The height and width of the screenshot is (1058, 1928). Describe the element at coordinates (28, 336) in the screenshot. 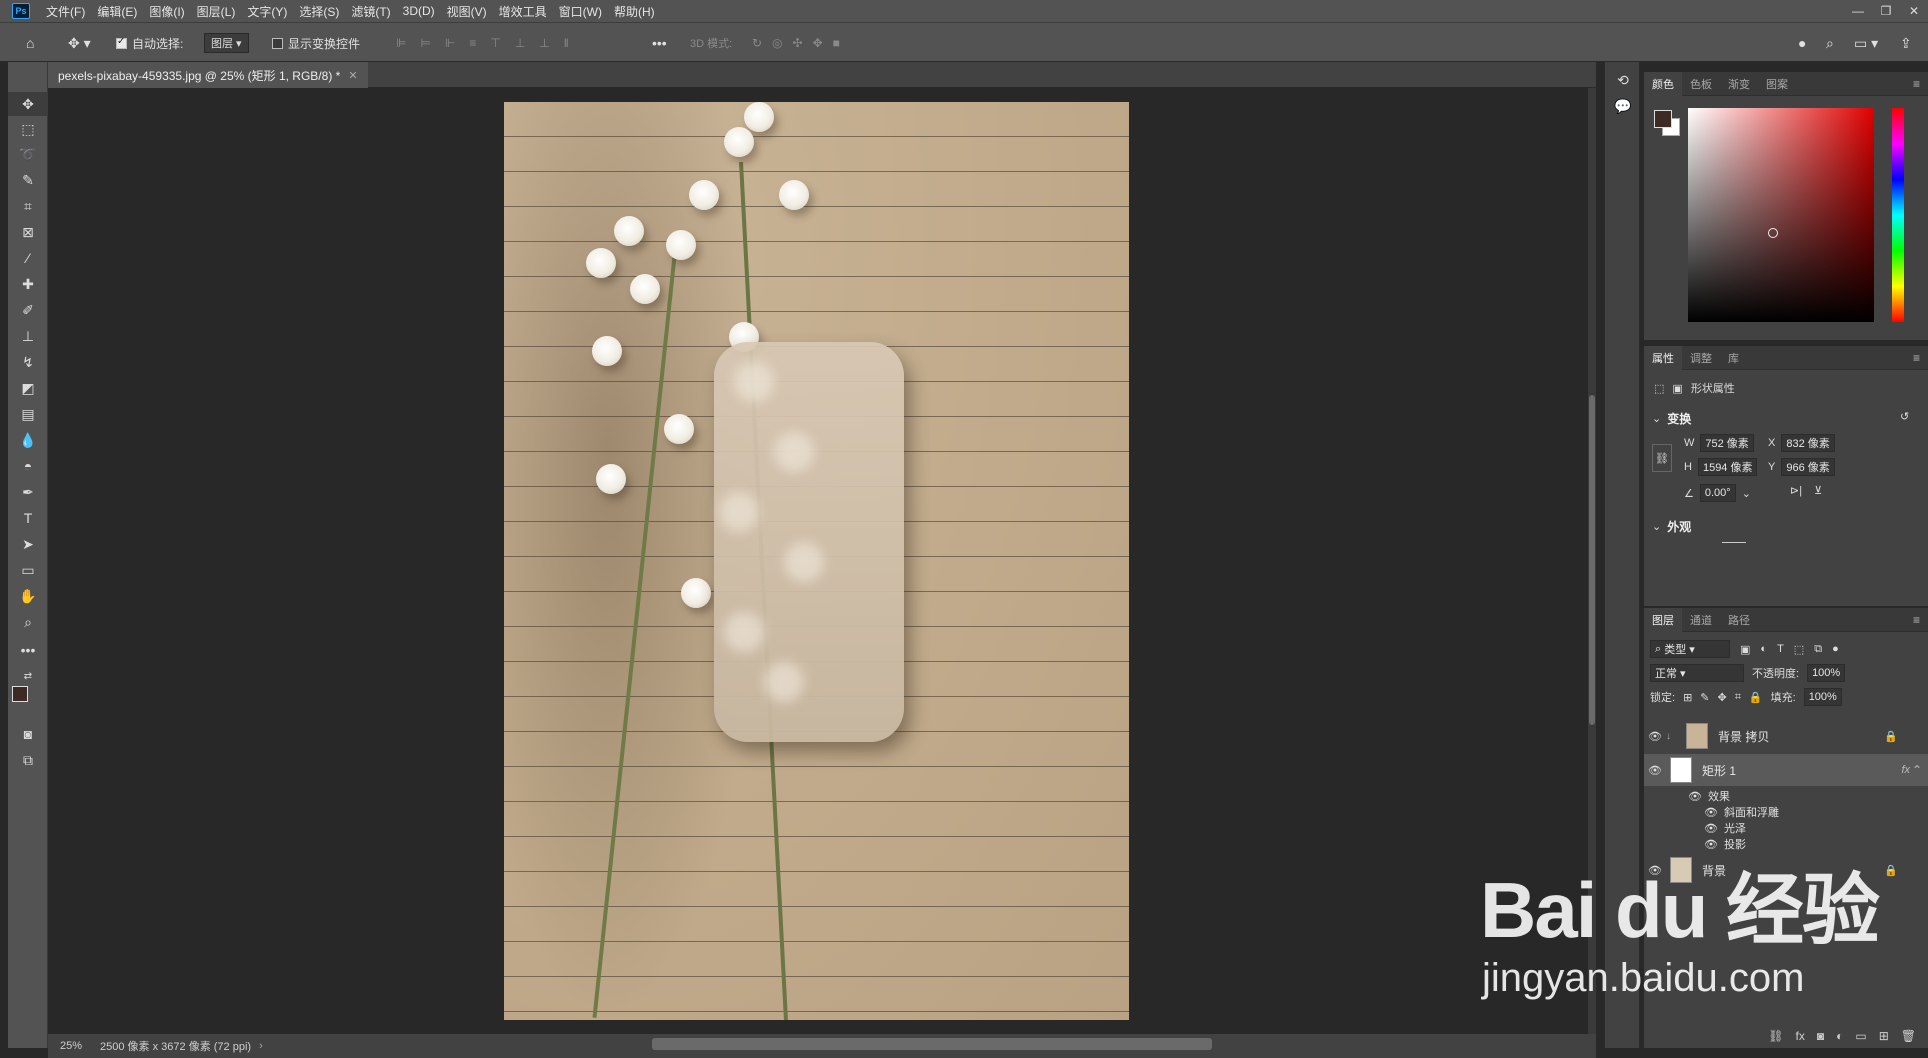

I see `stamp-tool-icon: ⊥` at that location.